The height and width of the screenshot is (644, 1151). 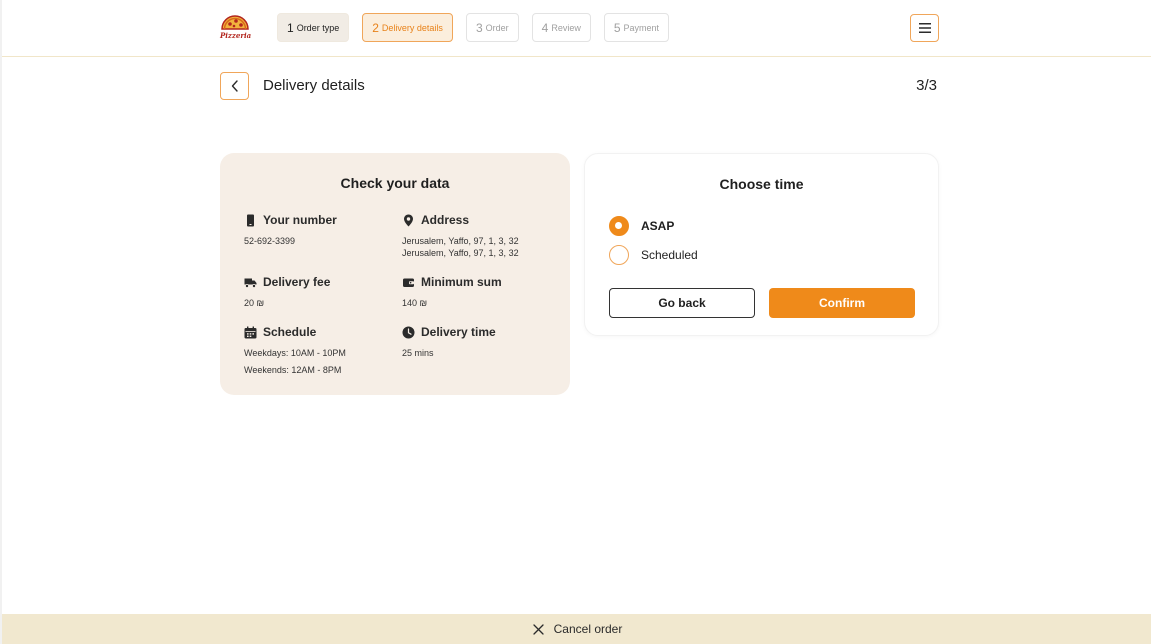 I want to click on info-label: Minimum sum, so click(x=461, y=282).